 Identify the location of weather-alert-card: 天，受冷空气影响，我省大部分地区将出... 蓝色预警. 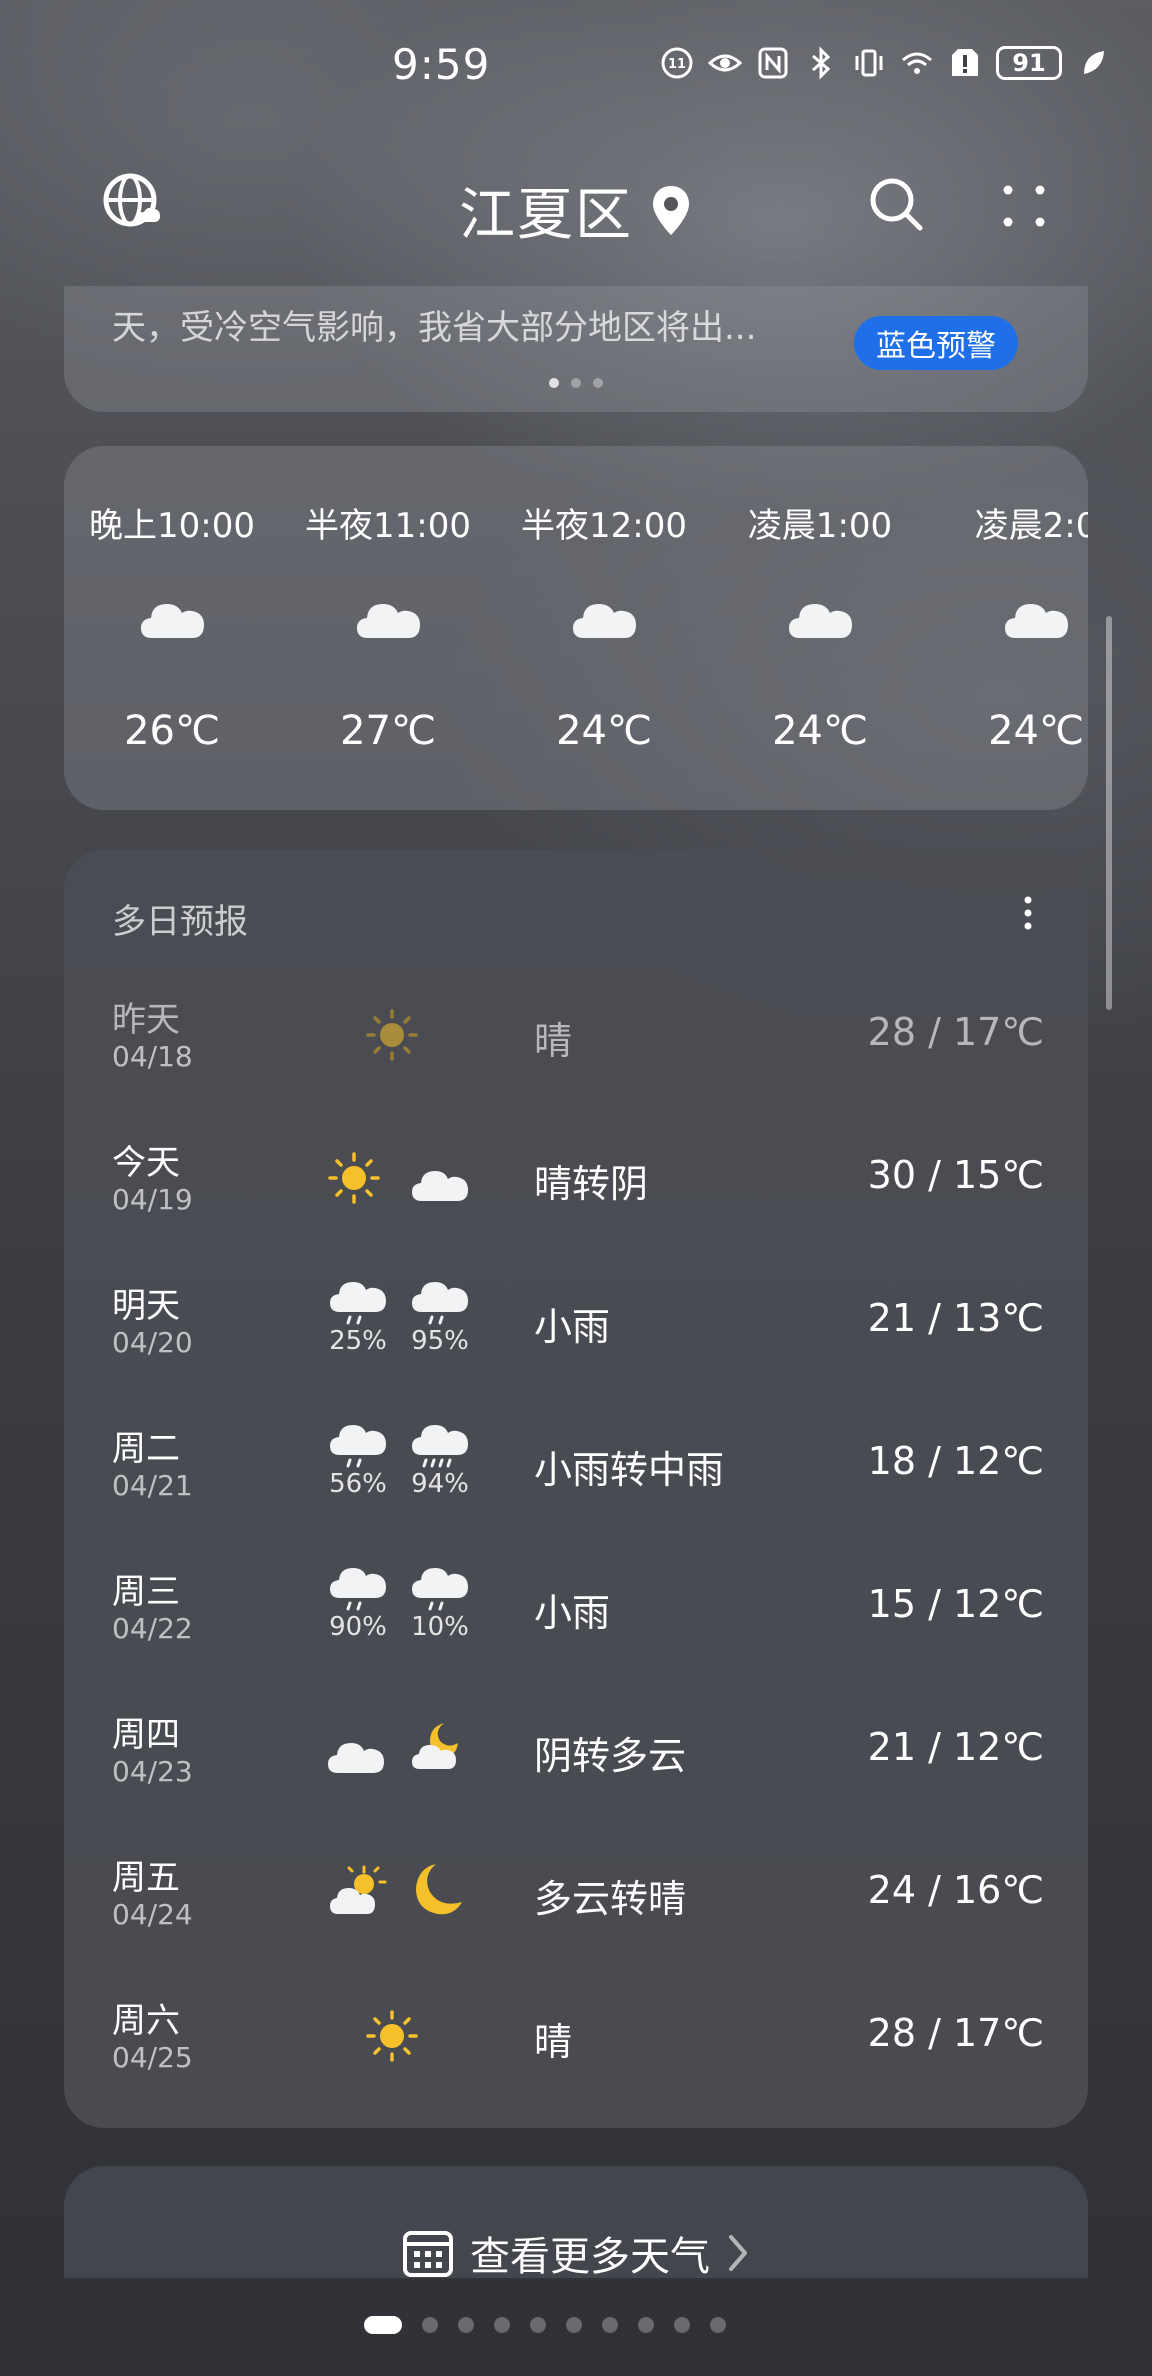
(576, 349).